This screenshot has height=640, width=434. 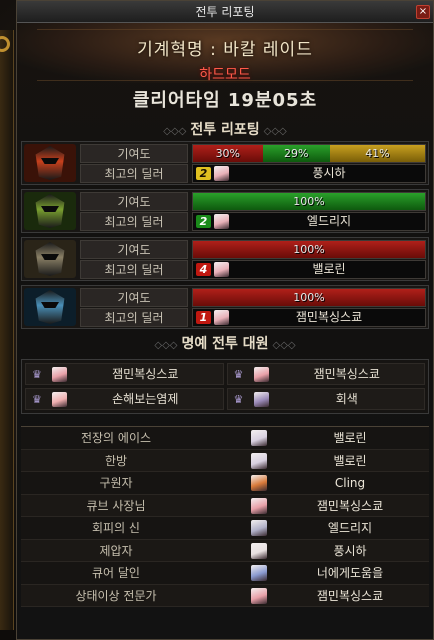 I want to click on award-title: 상태이상 전문가, so click(x=116, y=595).